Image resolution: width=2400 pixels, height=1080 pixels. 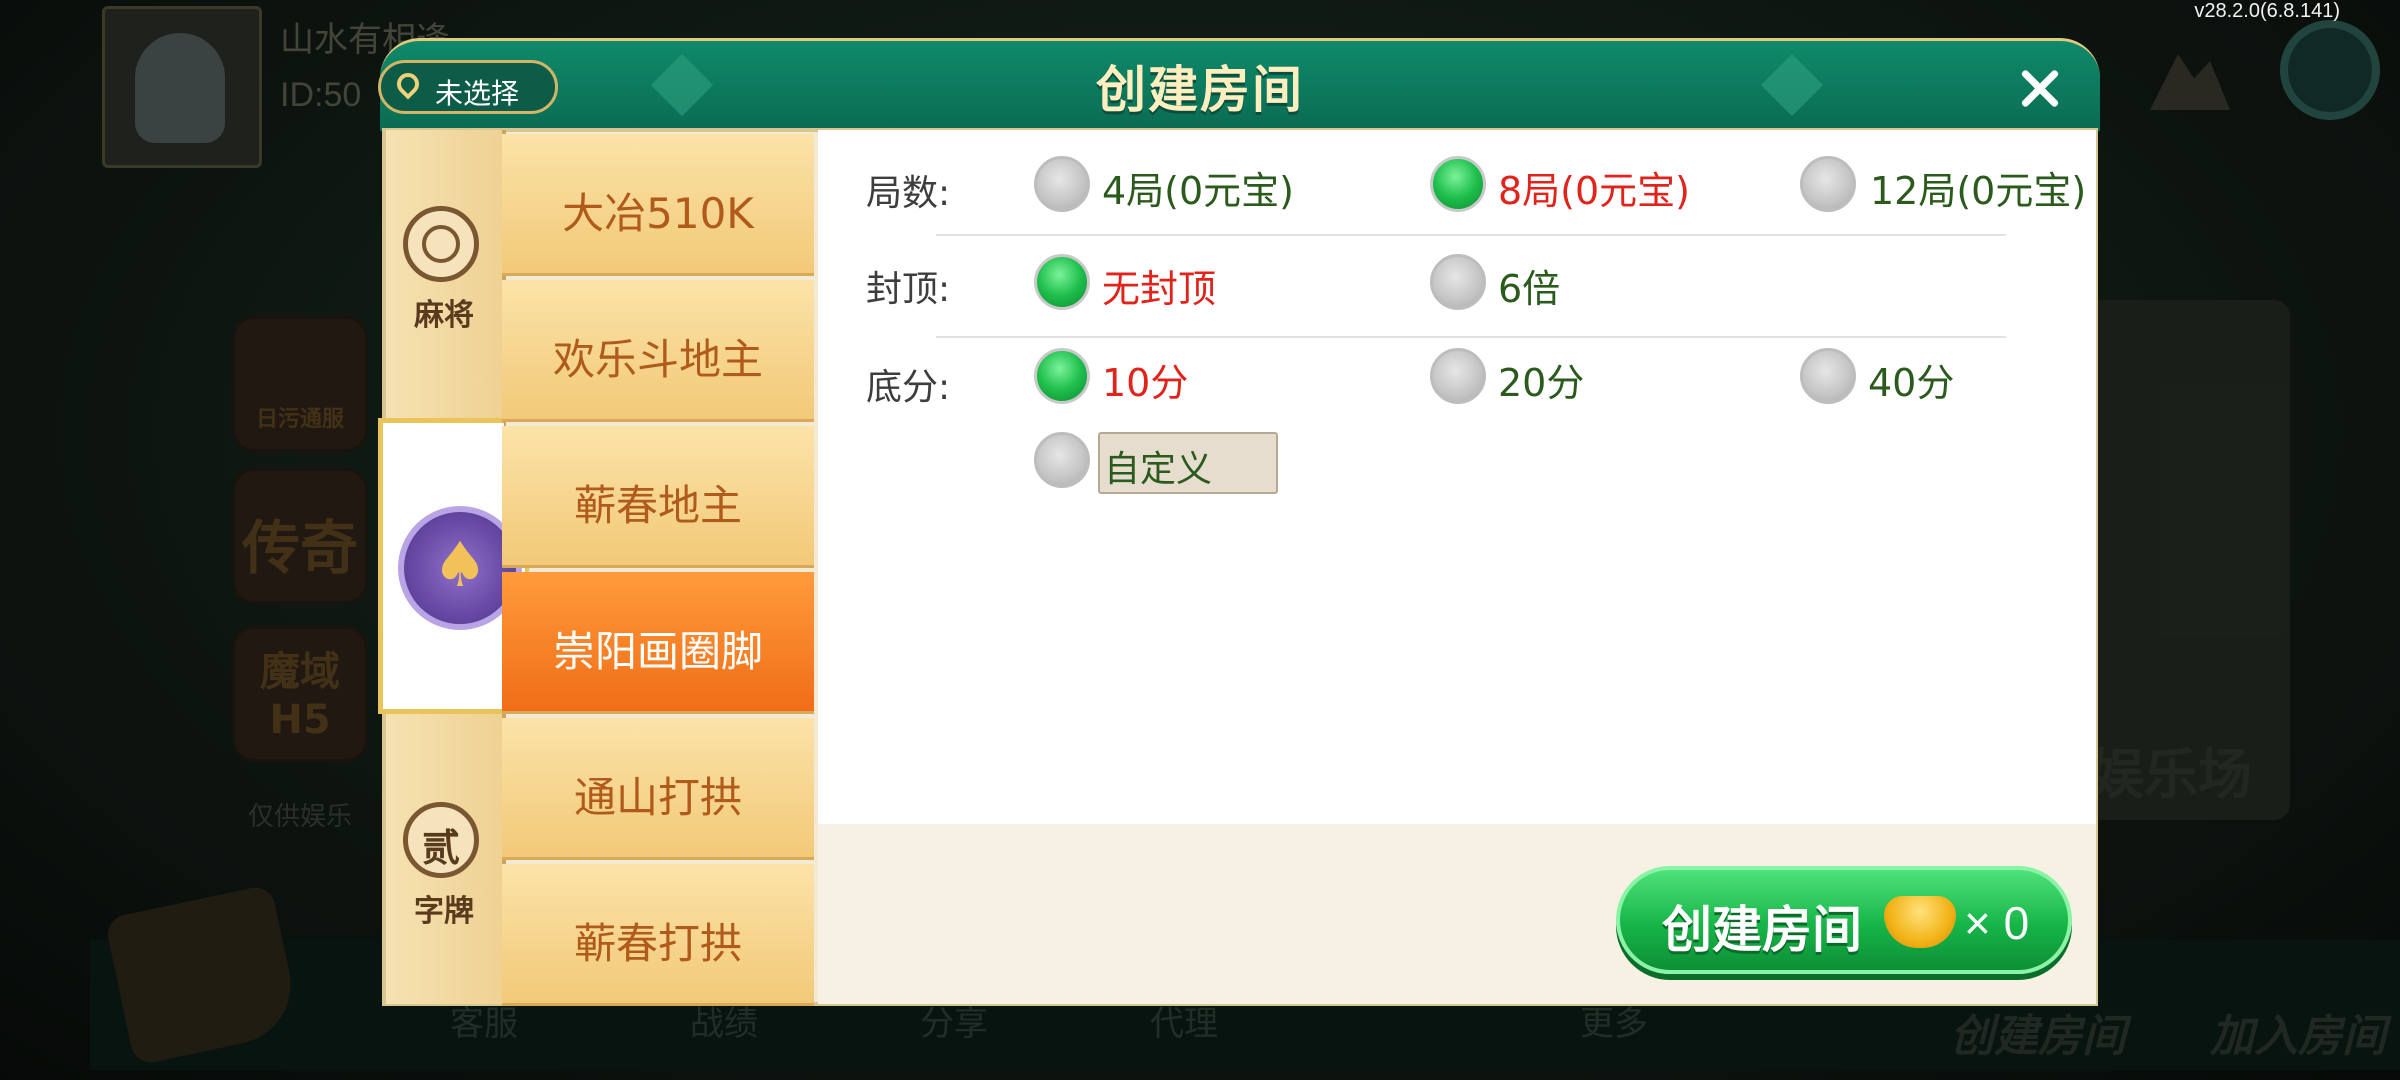 I want to click on er-character-icon: 贰, so click(x=441, y=840).